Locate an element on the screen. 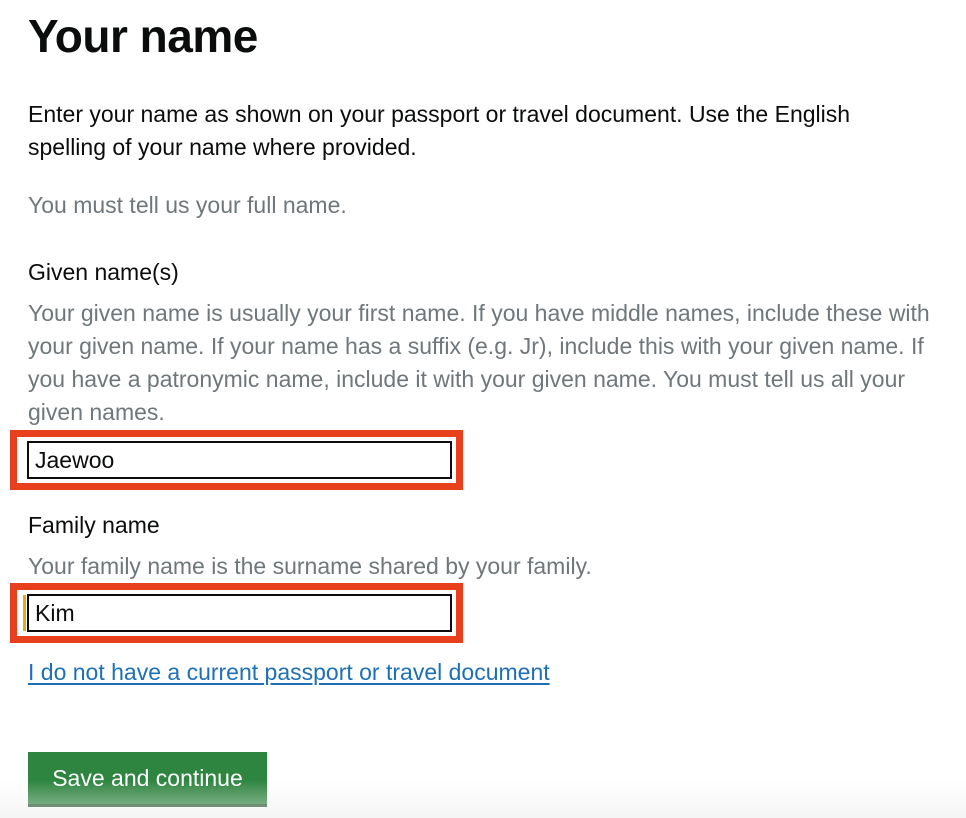 The height and width of the screenshot is (818, 966). given-name-field-wrapper is located at coordinates (236, 460).